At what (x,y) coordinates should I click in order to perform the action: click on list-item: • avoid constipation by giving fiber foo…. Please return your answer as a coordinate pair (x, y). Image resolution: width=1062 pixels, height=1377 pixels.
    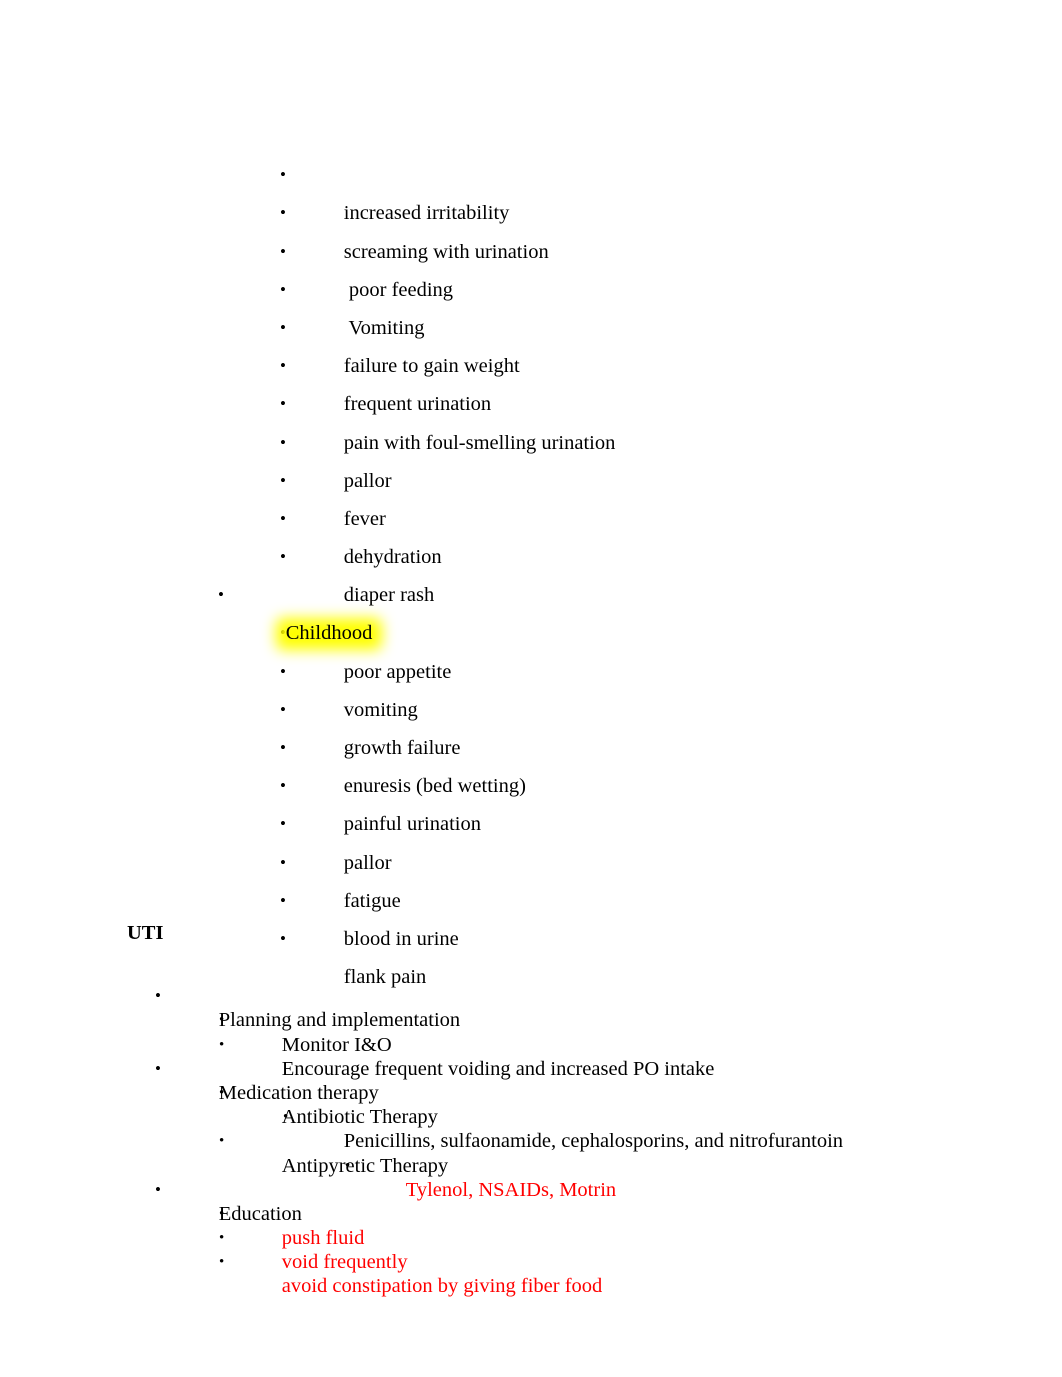
    Looking at the image, I should click on (531, 1261).